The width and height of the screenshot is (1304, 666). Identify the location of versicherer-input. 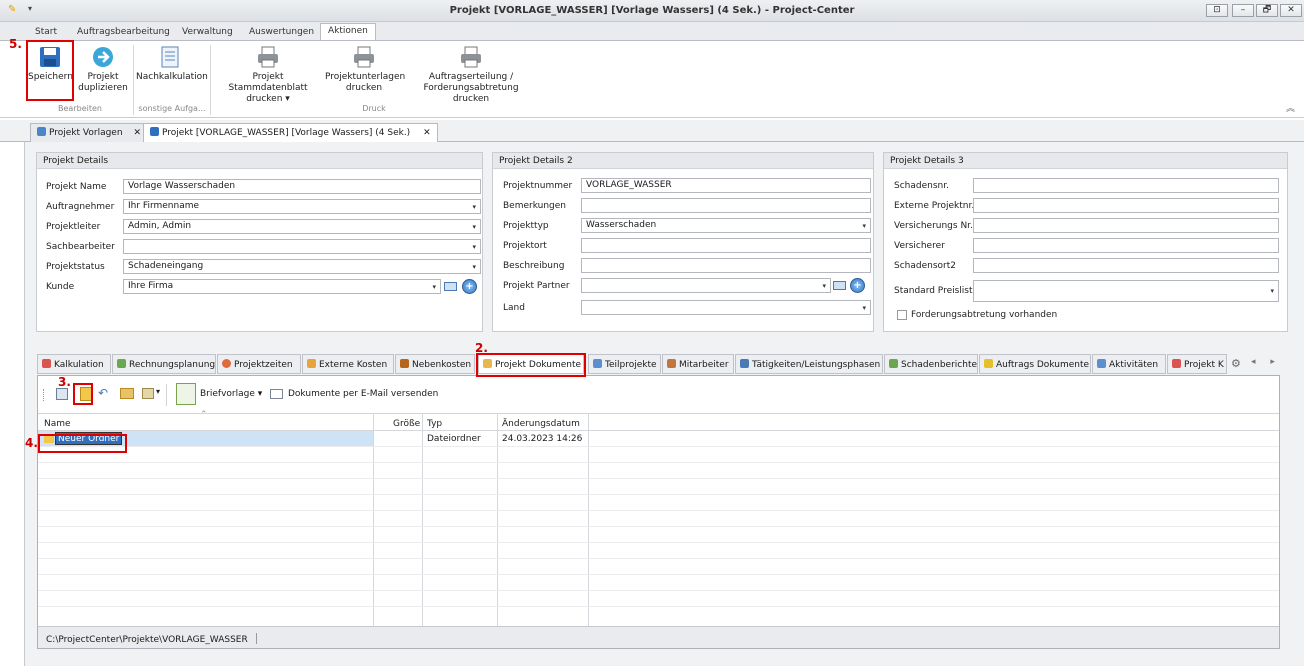
(1126, 245).